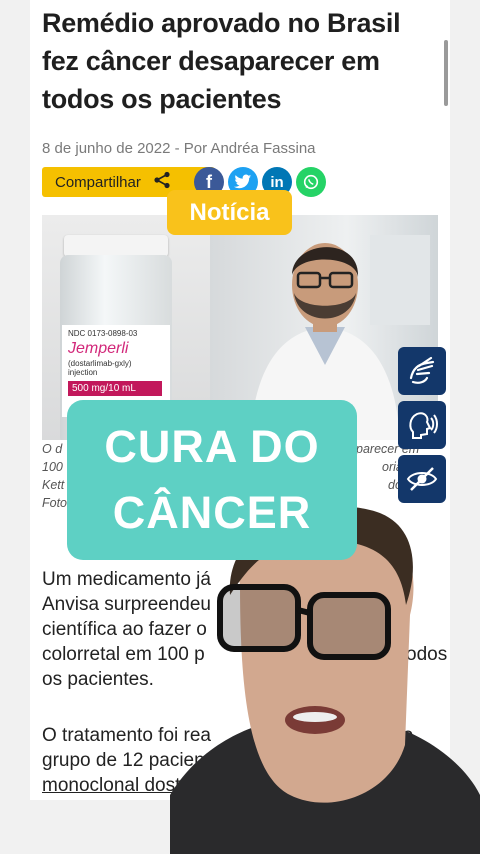  Describe the element at coordinates (162, 182) in the screenshot. I see `share-icon` at that location.